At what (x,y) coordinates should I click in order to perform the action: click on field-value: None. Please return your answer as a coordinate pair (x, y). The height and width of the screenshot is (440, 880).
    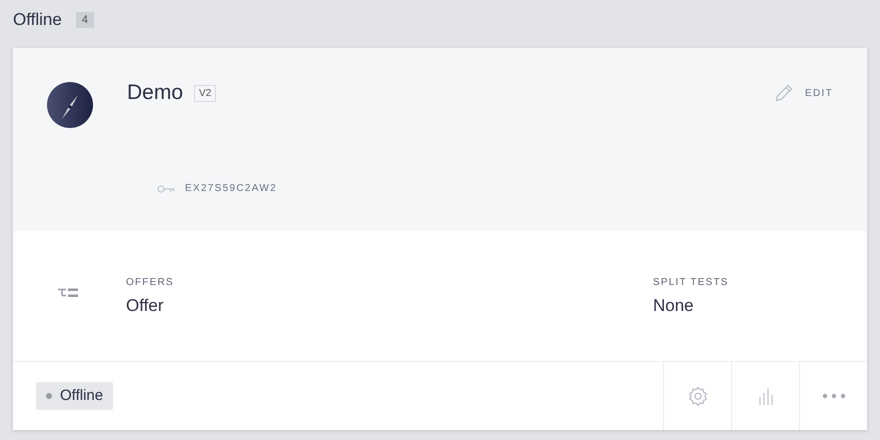
    Looking at the image, I should click on (674, 306).